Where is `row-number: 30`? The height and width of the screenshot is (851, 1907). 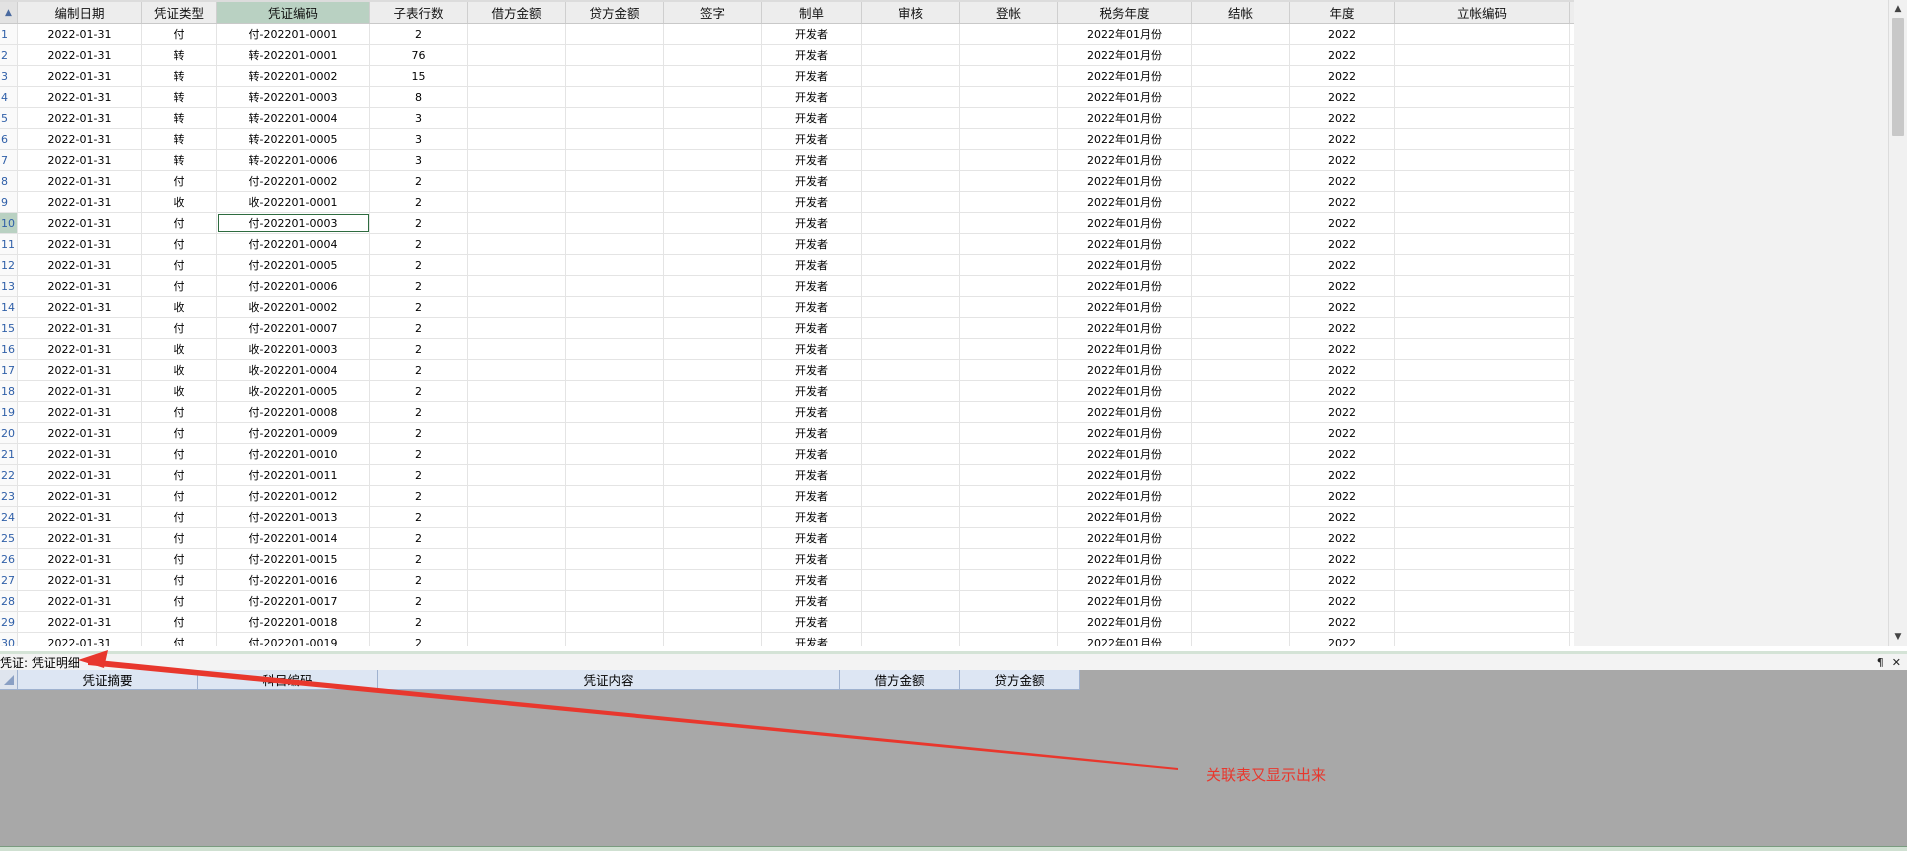 row-number: 30 is located at coordinates (9, 639).